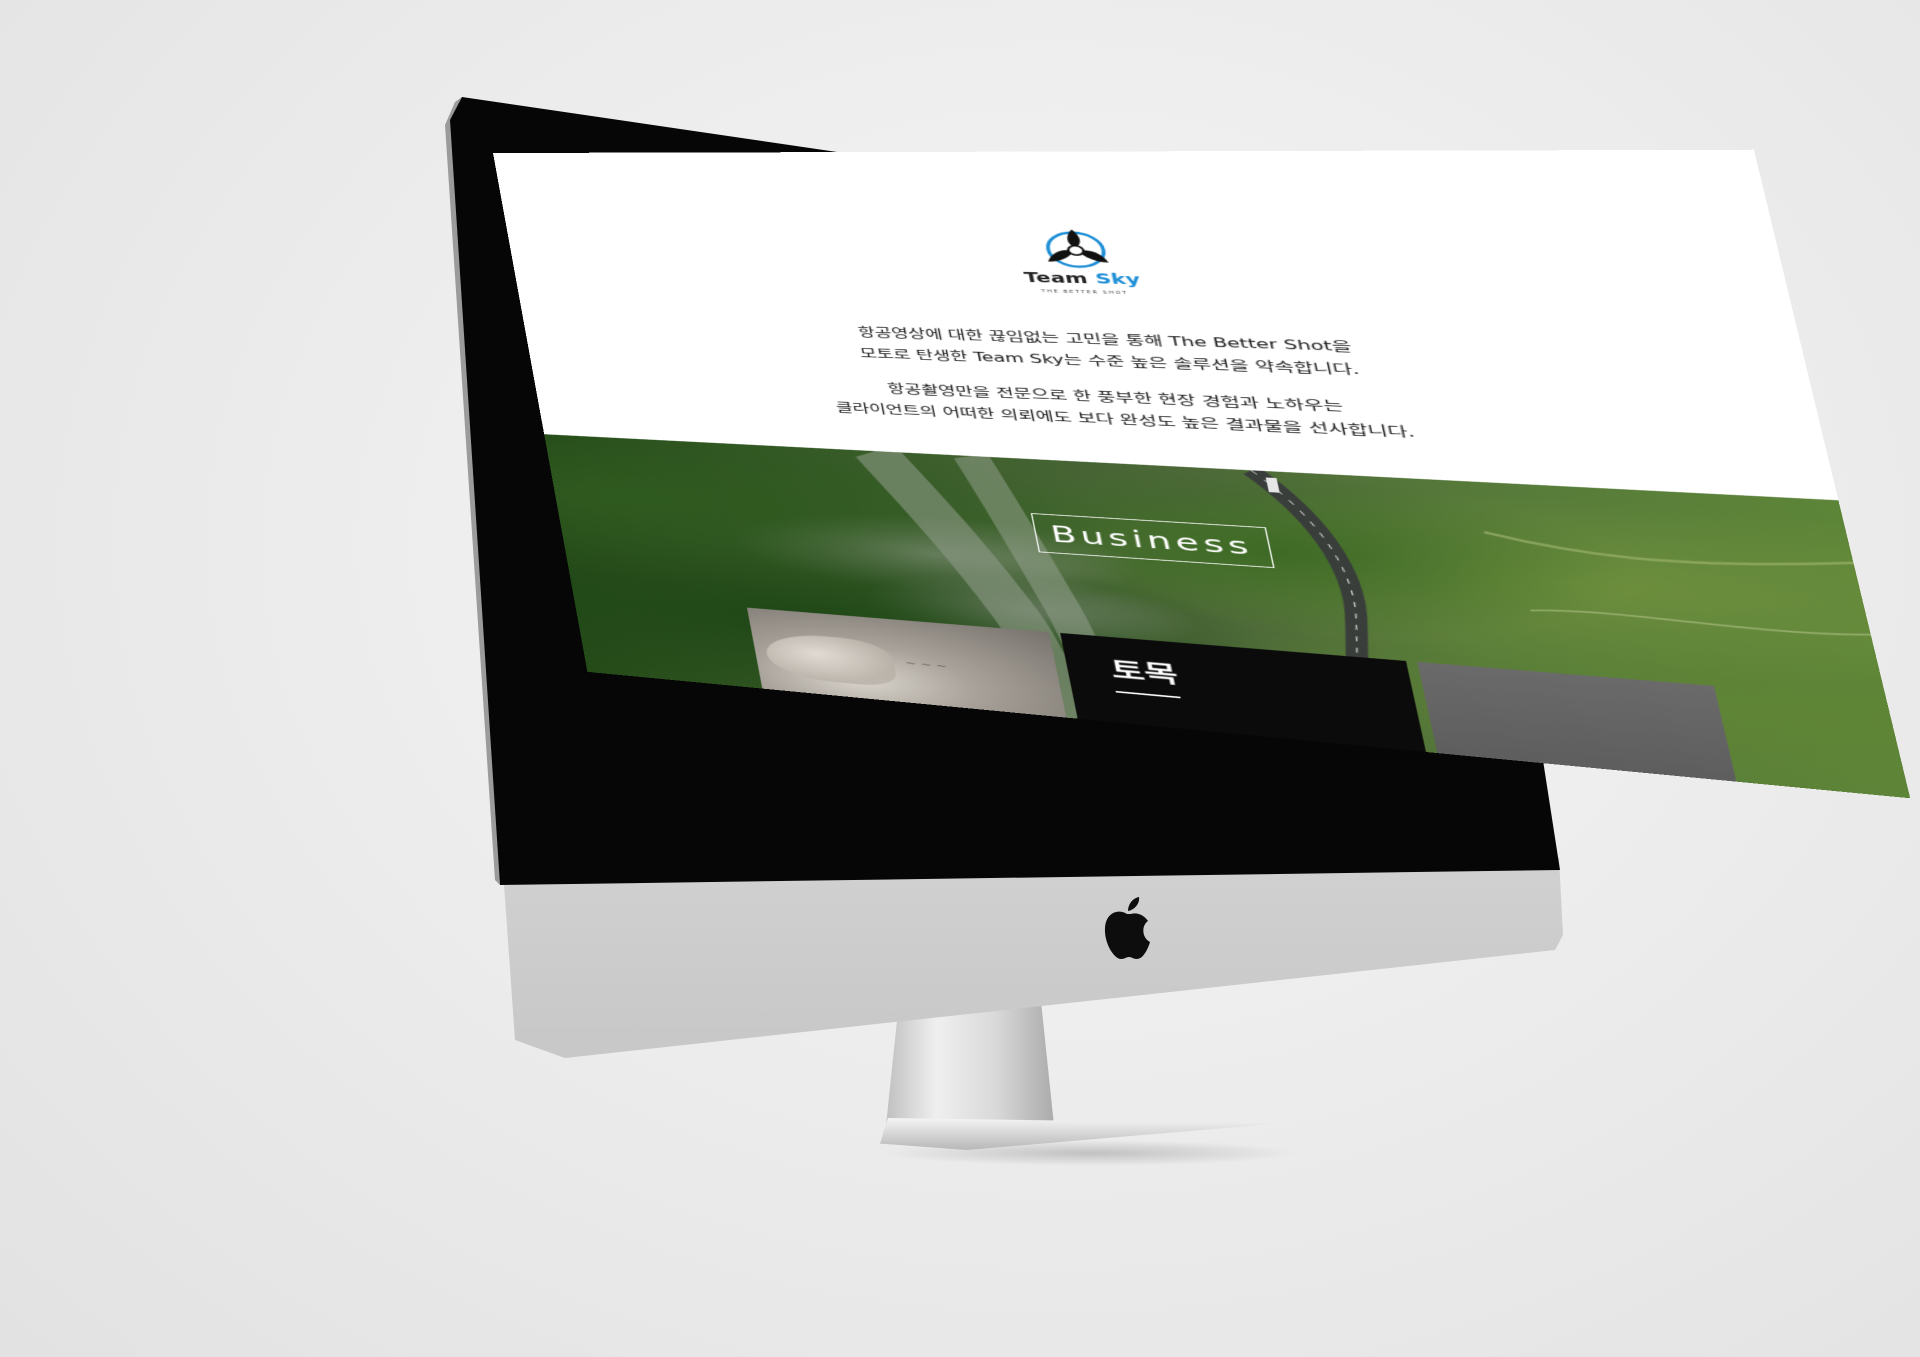  Describe the element at coordinates (1075, 248) in the screenshot. I see `drone-propeller-icon` at that location.